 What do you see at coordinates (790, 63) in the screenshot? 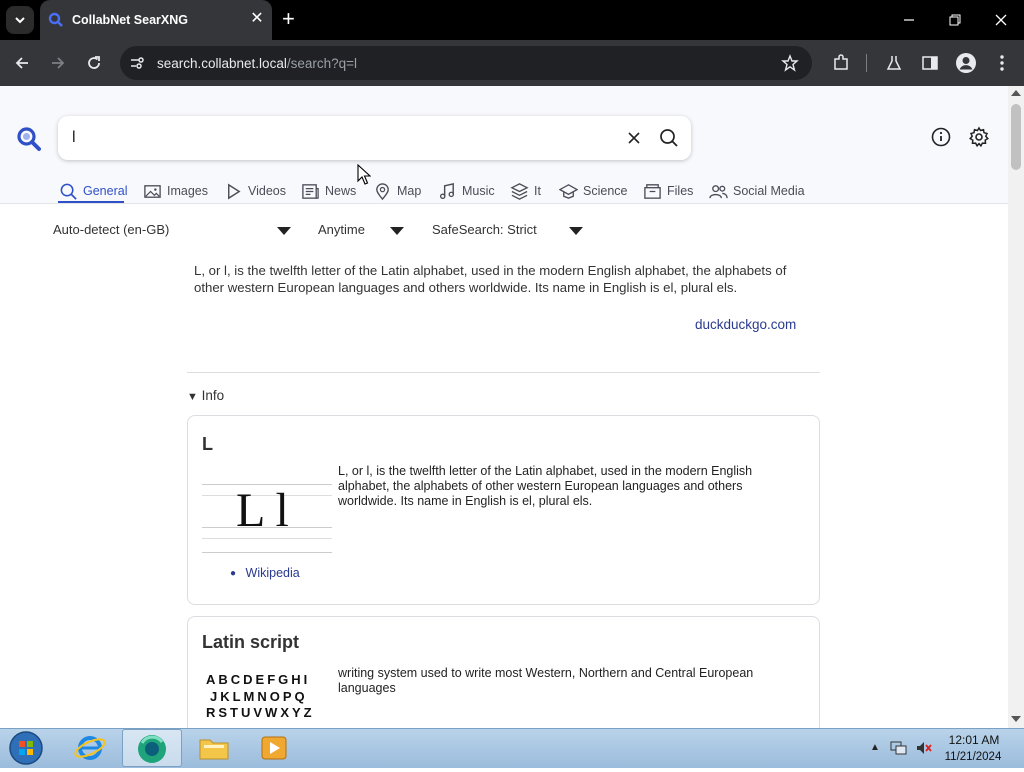
I see `bookmark-star-icon` at bounding box center [790, 63].